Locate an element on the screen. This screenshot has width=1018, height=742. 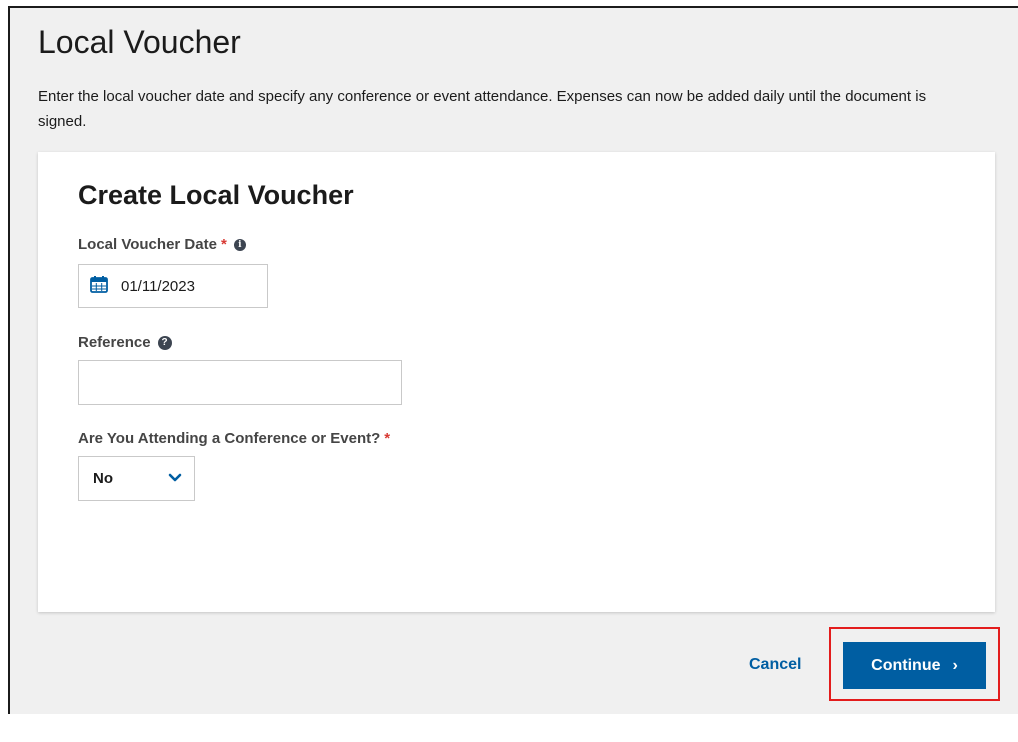
conference-select: No is located at coordinates (136, 478).